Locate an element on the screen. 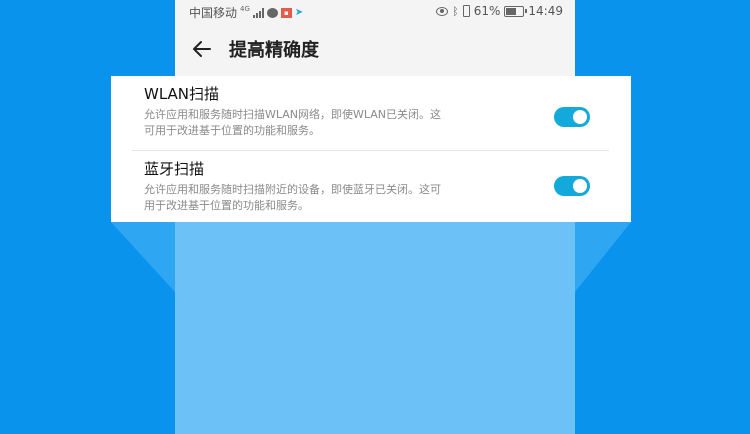 The height and width of the screenshot is (434, 750). bluetooth-icon: ᛒ is located at coordinates (455, 11).